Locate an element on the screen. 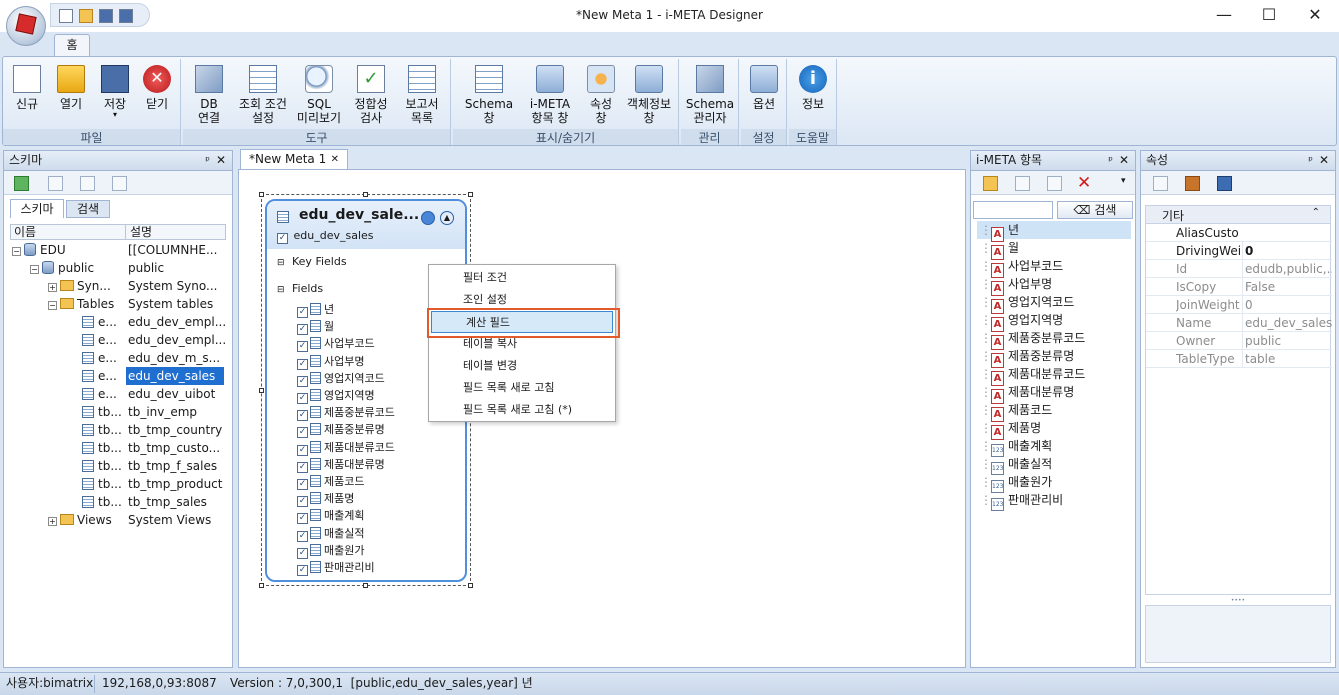  save-file-icon is located at coordinates (106, 16).